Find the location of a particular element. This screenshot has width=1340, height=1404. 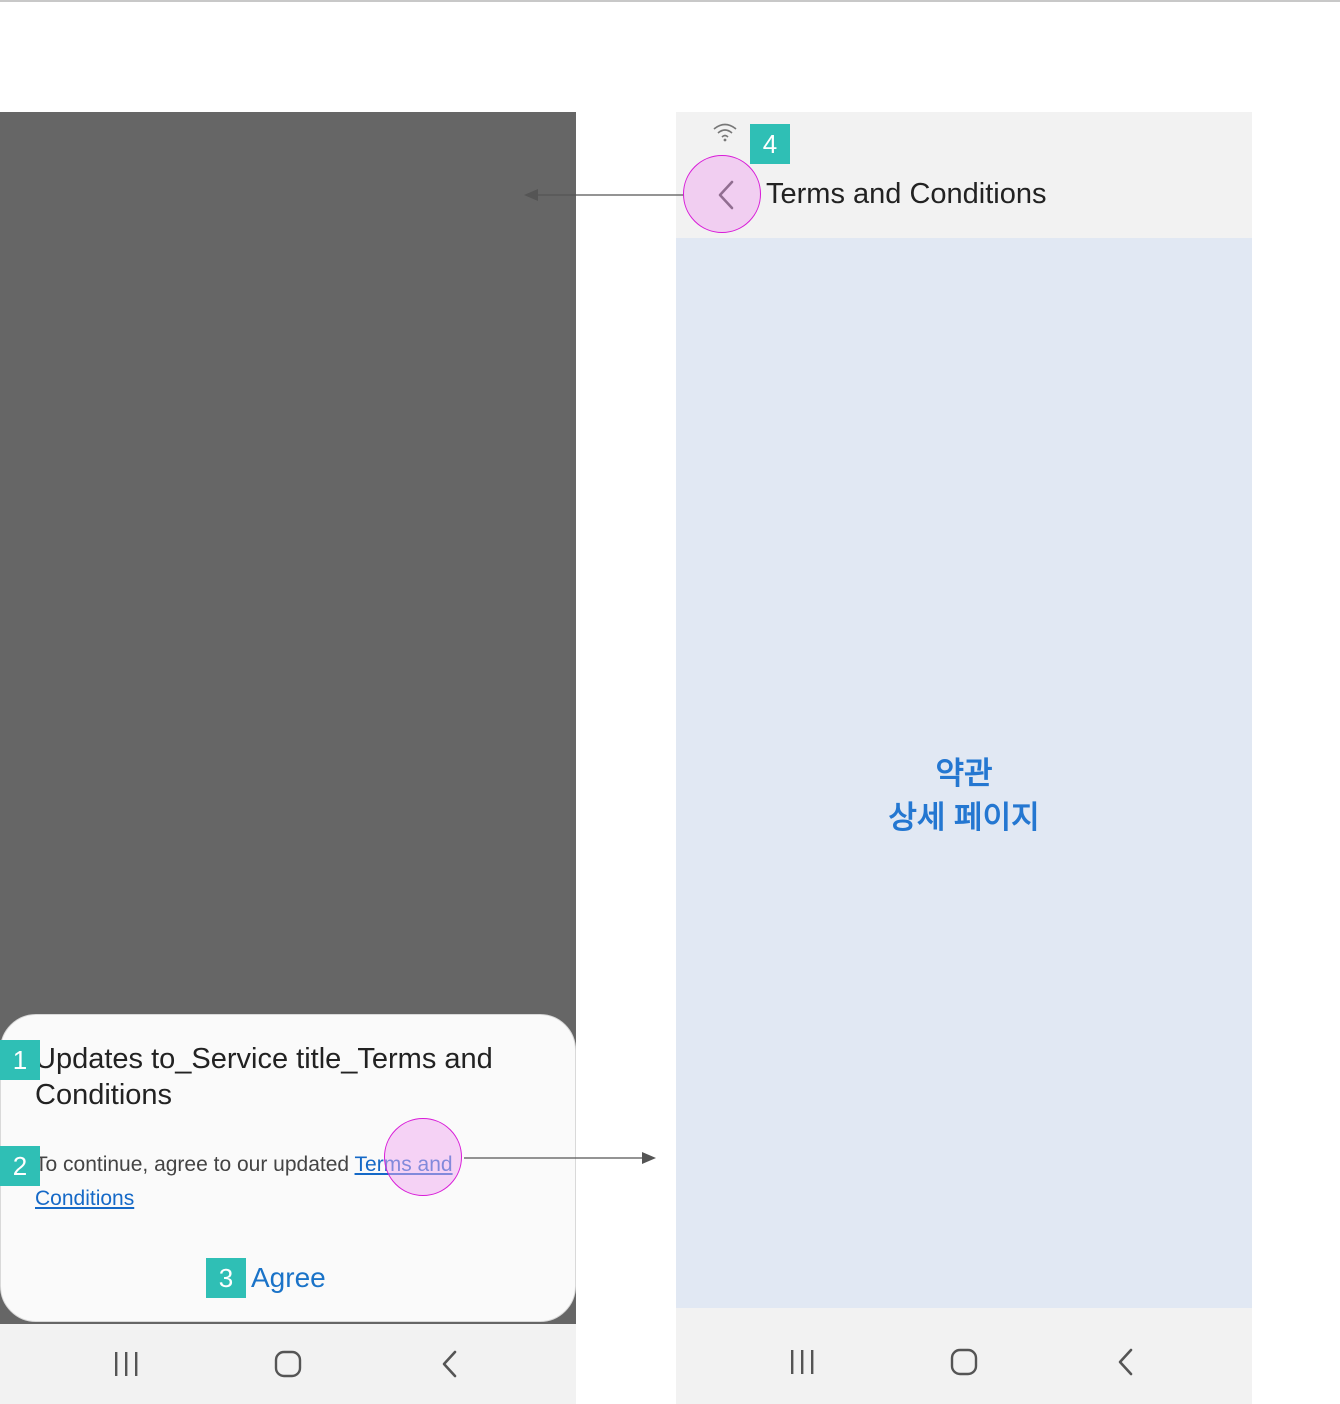

annotation-badge-4: 4 is located at coordinates (770, 144).